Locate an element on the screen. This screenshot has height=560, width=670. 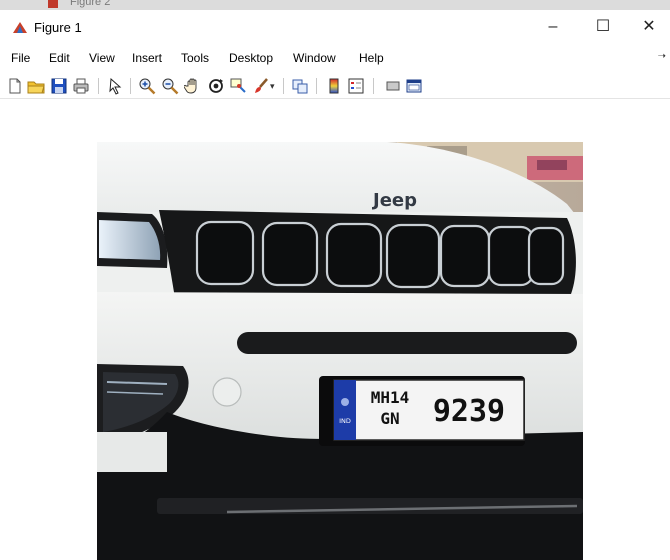
menu-view: View is located at coordinates (102, 58).